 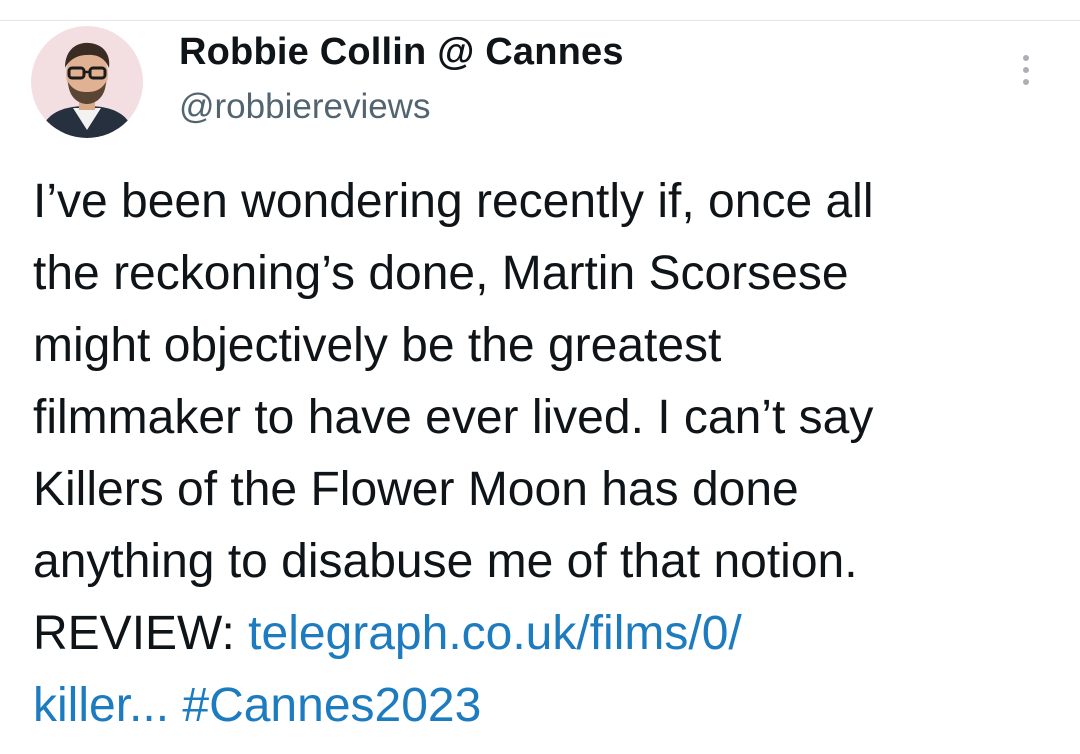 What do you see at coordinates (377, 345) in the screenshot?
I see `tweet-text-line: might objectively be the greatest` at bounding box center [377, 345].